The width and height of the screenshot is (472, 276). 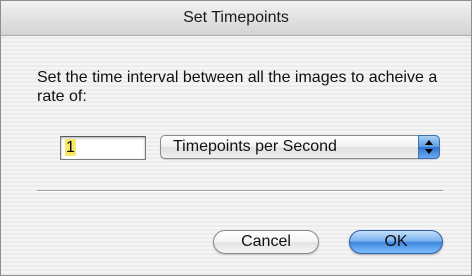 I want to click on up-down-arrows-icon, so click(x=429, y=147).